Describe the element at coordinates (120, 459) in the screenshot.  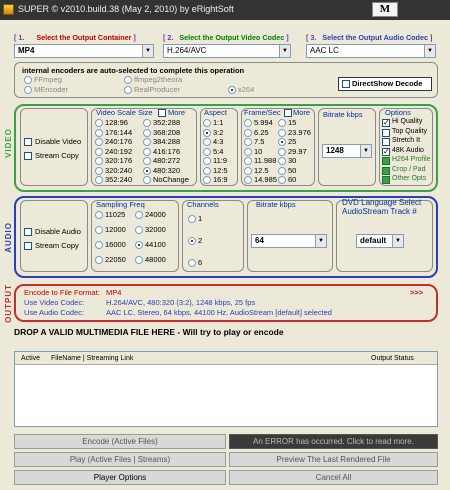
I see `play-button: Play (Active Files | Streams)` at that location.